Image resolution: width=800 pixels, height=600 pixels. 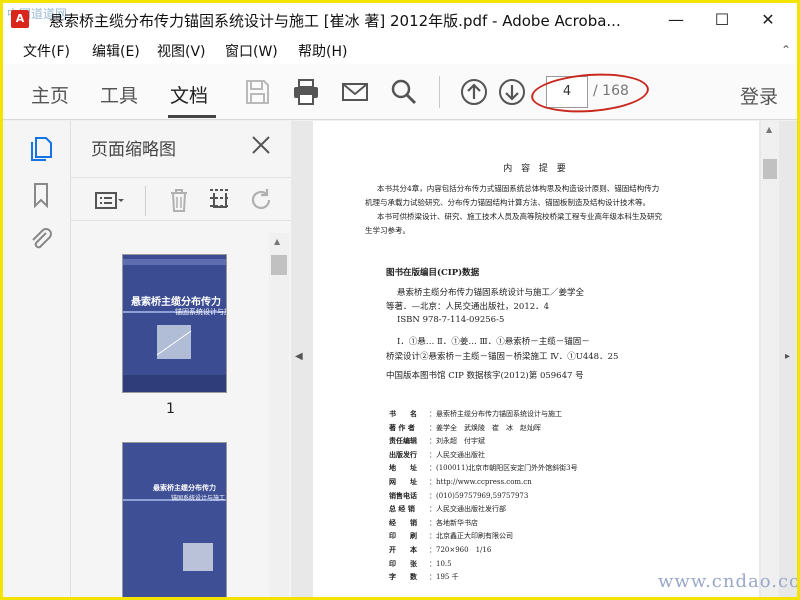 What do you see at coordinates (403, 454) in the screenshot?
I see `colophon-label: 出版发行` at bounding box center [403, 454].